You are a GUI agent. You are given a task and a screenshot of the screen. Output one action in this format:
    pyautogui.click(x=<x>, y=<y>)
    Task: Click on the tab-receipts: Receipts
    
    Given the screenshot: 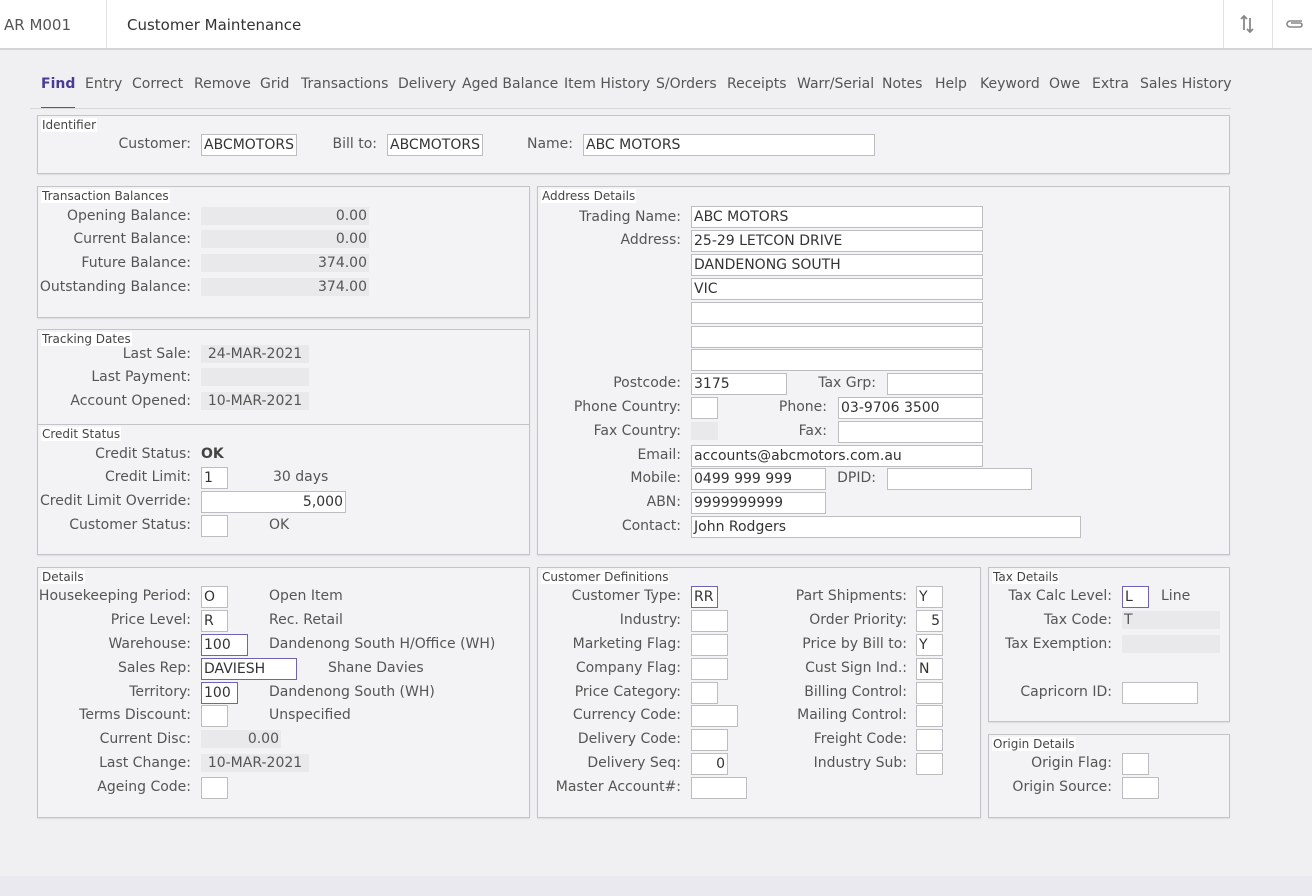 What is the action you would take?
    pyautogui.click(x=757, y=92)
    